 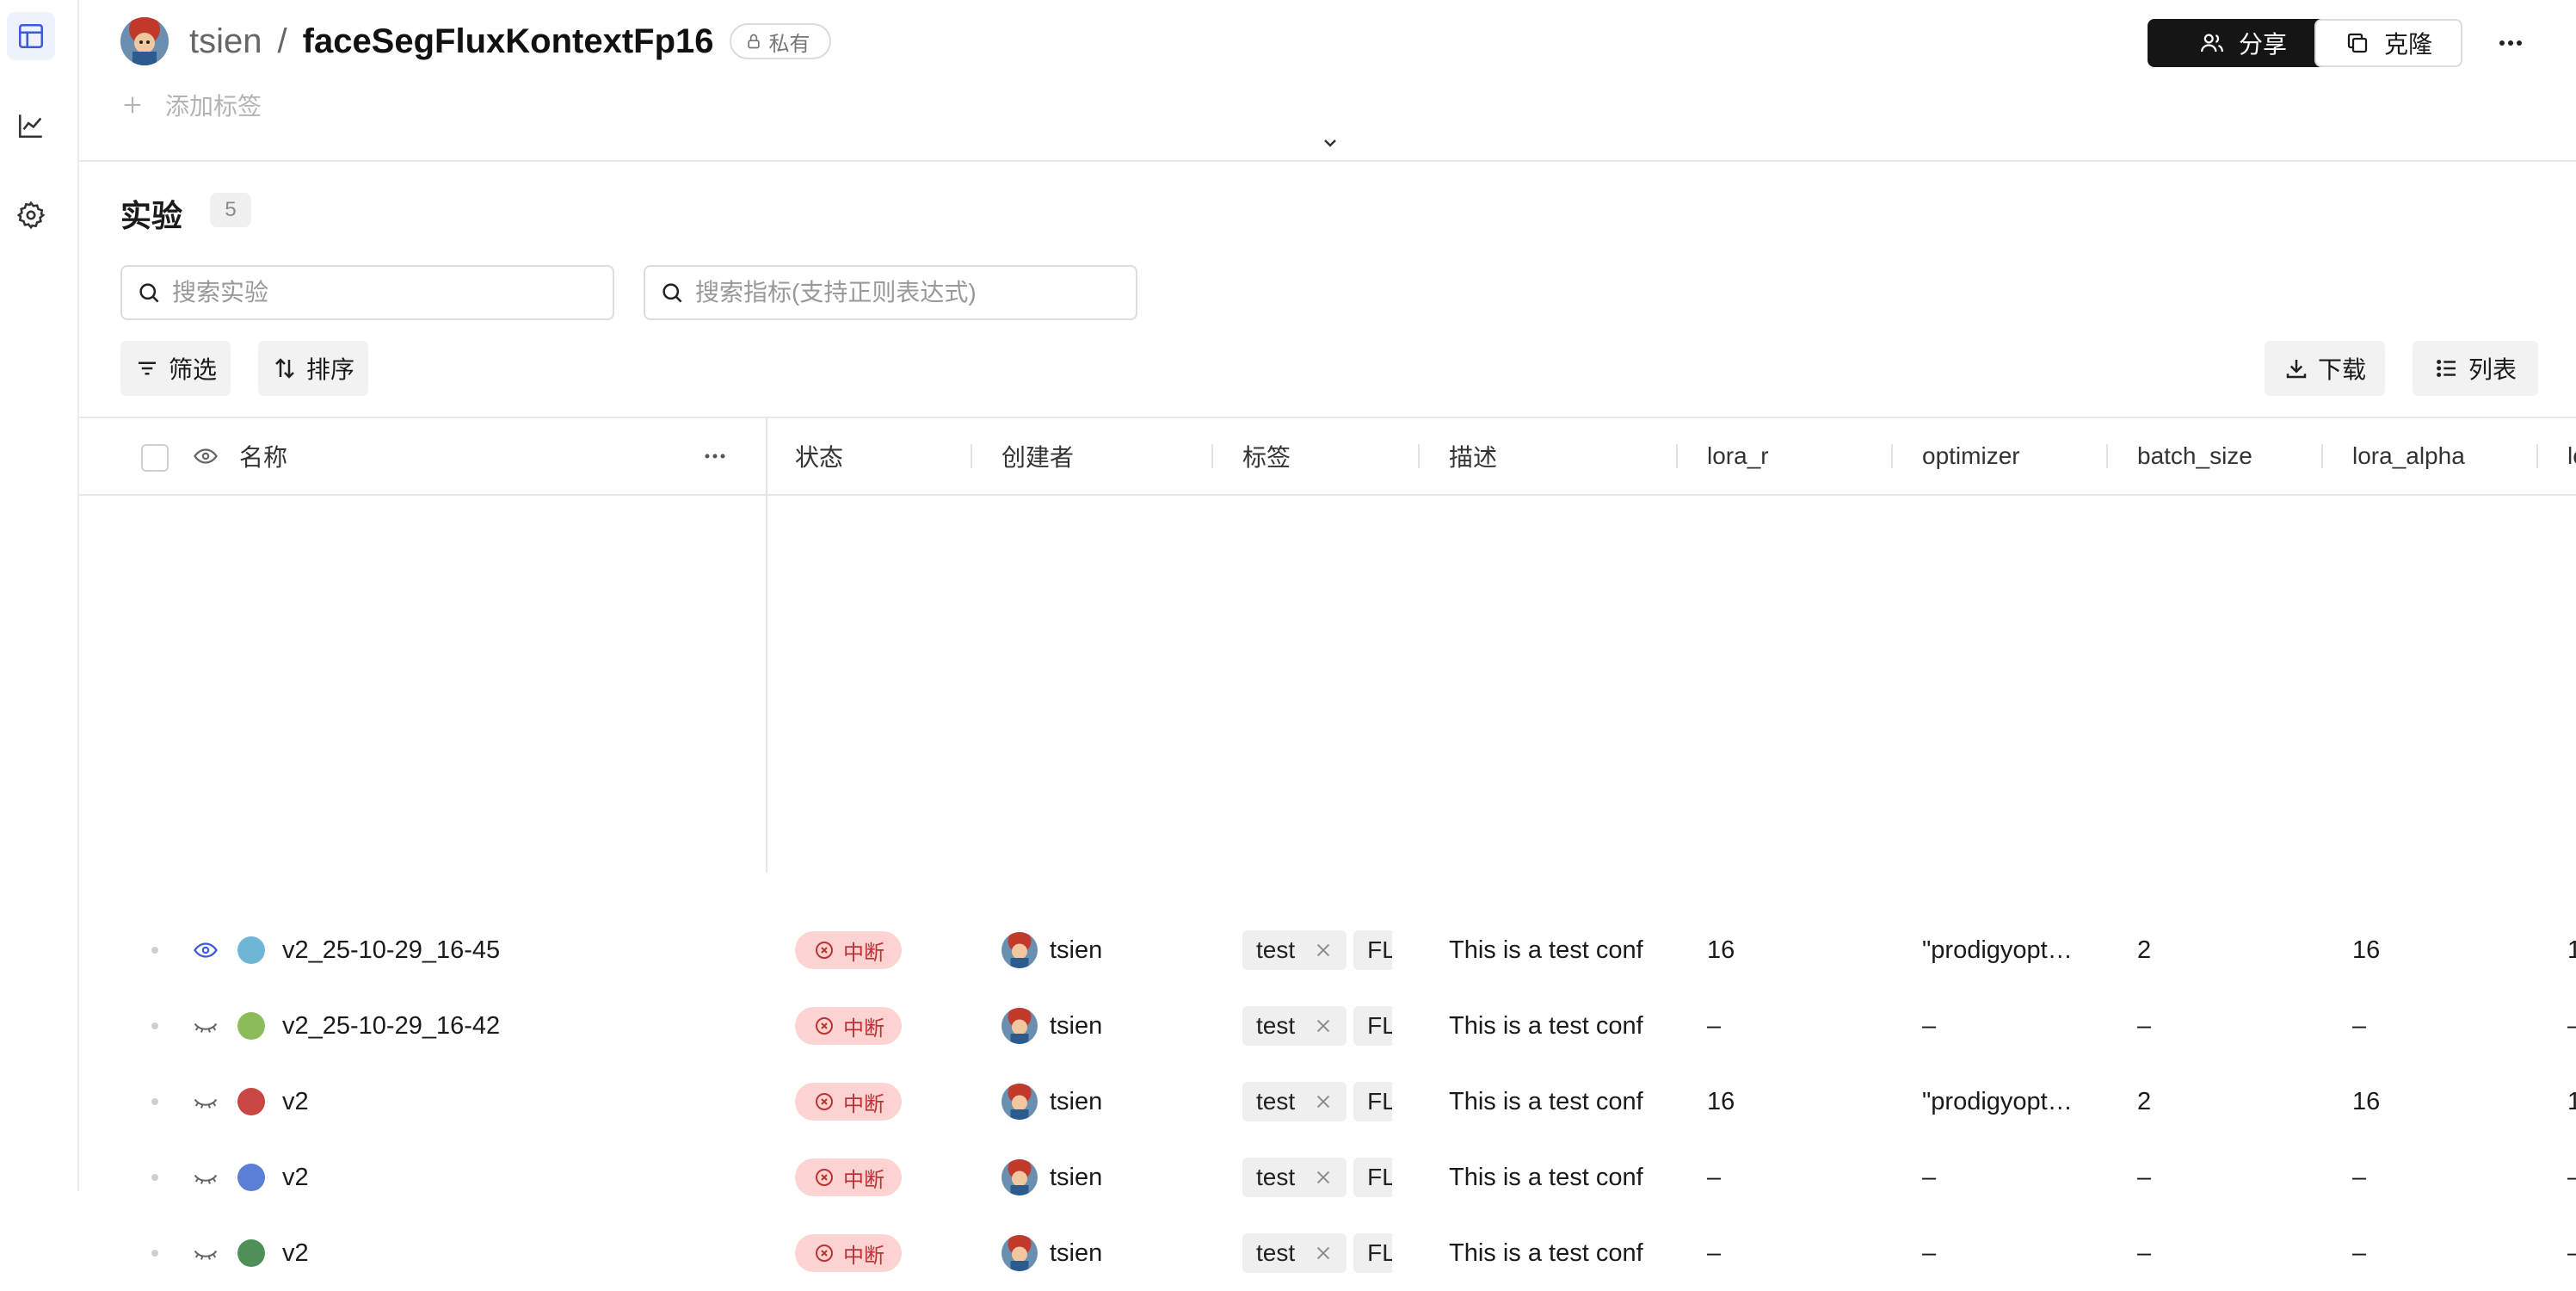 I want to click on download-button: 下载, so click(x=2325, y=368).